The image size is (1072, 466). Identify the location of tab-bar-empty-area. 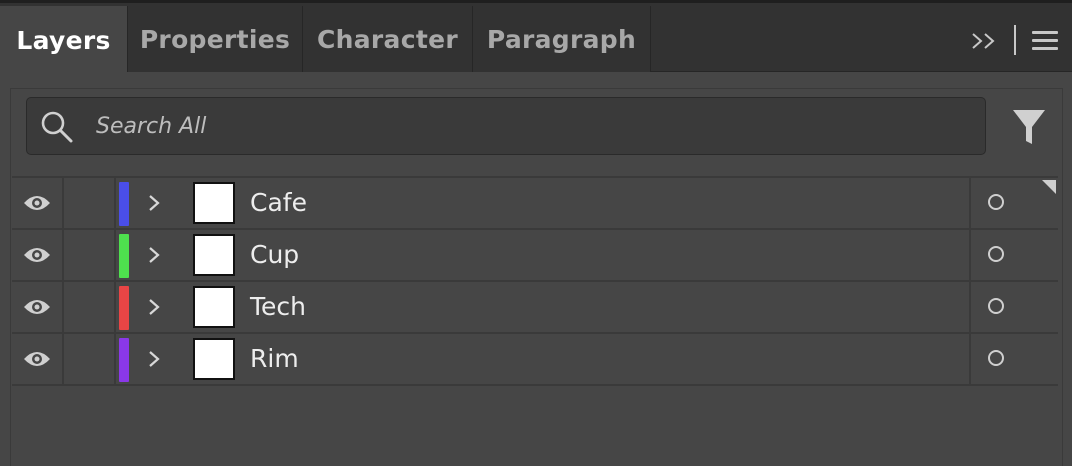
(861, 39).